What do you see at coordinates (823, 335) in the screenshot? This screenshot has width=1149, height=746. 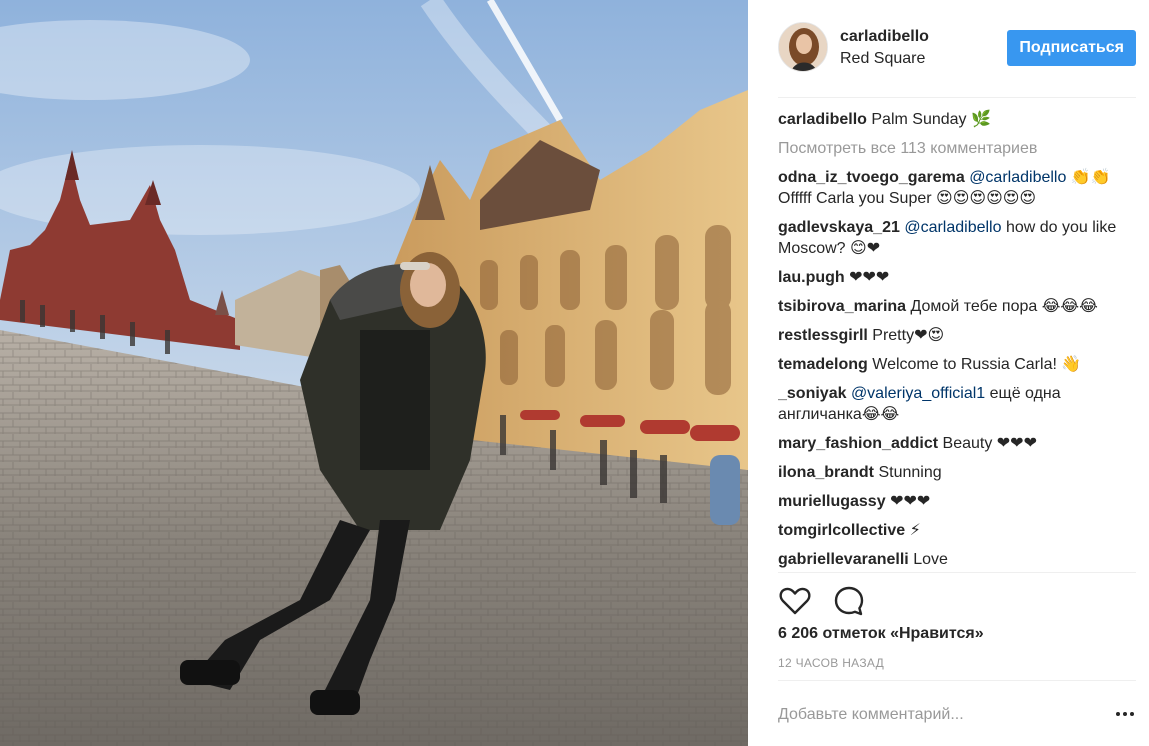 I see `comment-username: restlessgirll` at bounding box center [823, 335].